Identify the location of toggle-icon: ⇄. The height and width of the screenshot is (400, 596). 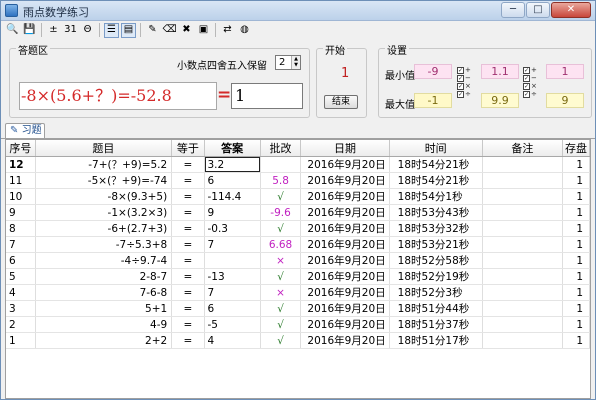
(227, 30).